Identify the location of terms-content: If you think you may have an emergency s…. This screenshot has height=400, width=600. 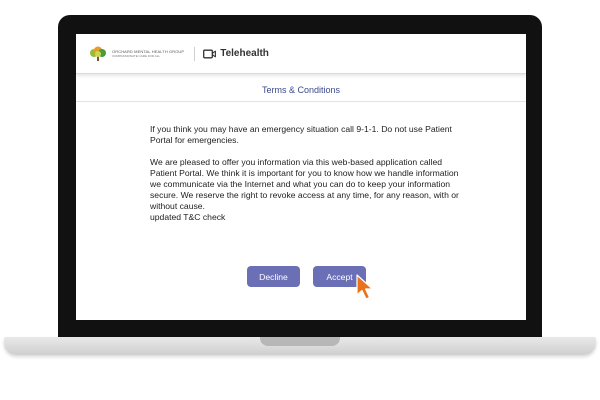
(310, 173).